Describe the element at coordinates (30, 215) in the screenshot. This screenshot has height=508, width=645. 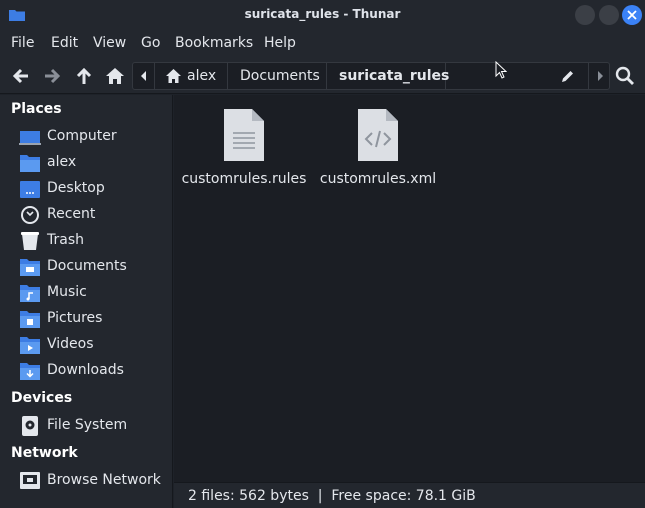
I see `recent-clock-icon` at that location.